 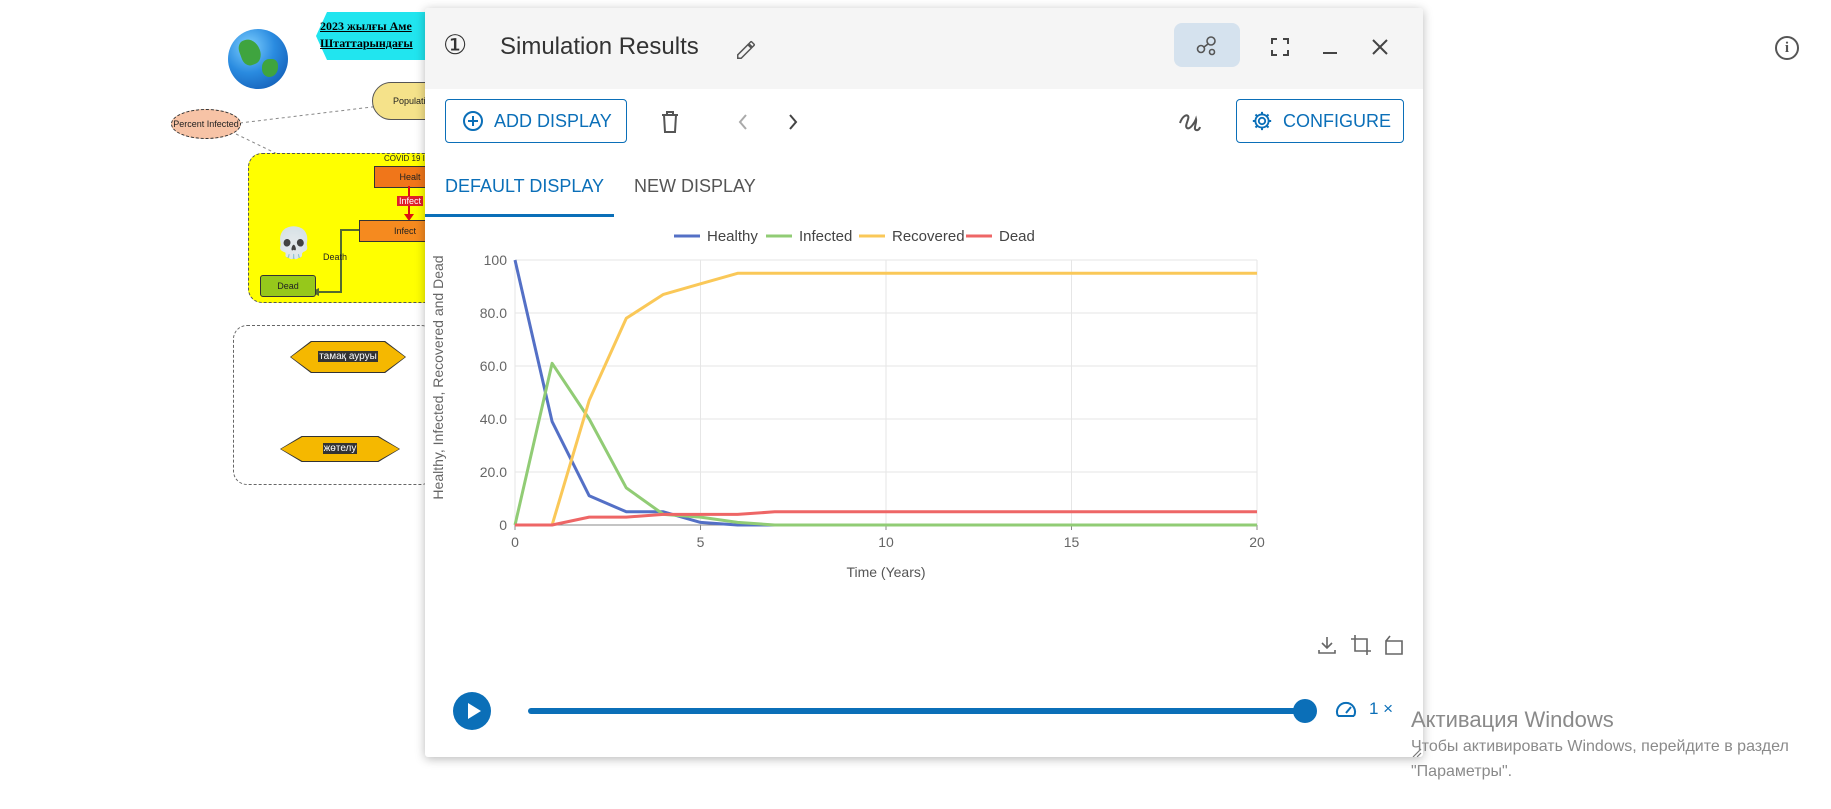 What do you see at coordinates (885, 572) in the screenshot?
I see `x-axis-label: Time (Years)` at bounding box center [885, 572].